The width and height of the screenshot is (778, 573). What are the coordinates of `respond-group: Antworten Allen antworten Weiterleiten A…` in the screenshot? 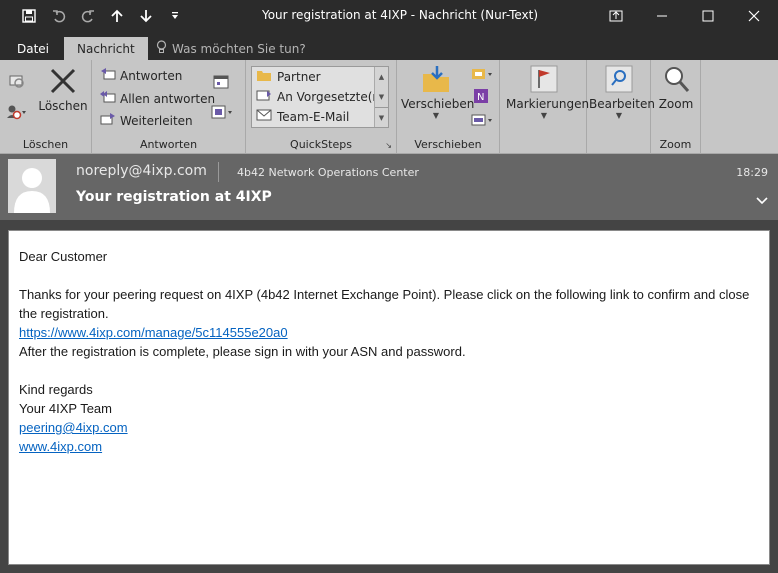 It's located at (169, 107).